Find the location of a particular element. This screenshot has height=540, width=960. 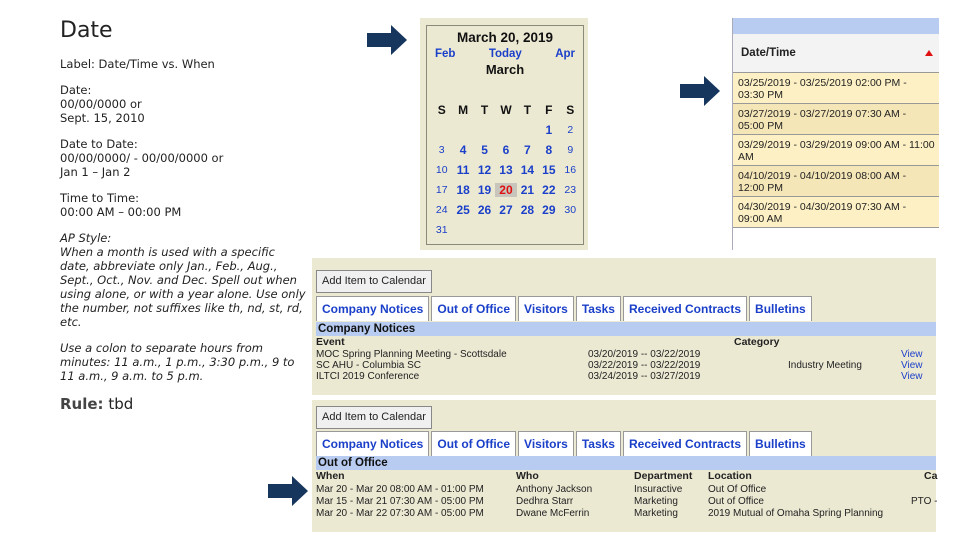

table-cell-event: ILTCI 2019 Conference is located at coordinates (367, 376).